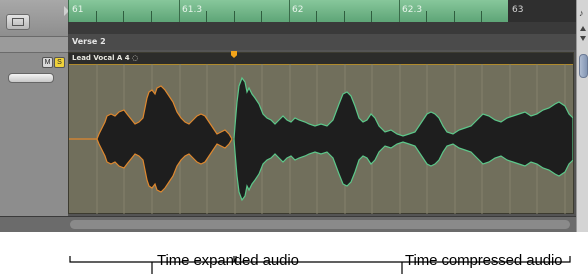 This screenshot has width=588, height=274. I want to click on region-name: Lead Vocal A 4 ◌, so click(105, 58).